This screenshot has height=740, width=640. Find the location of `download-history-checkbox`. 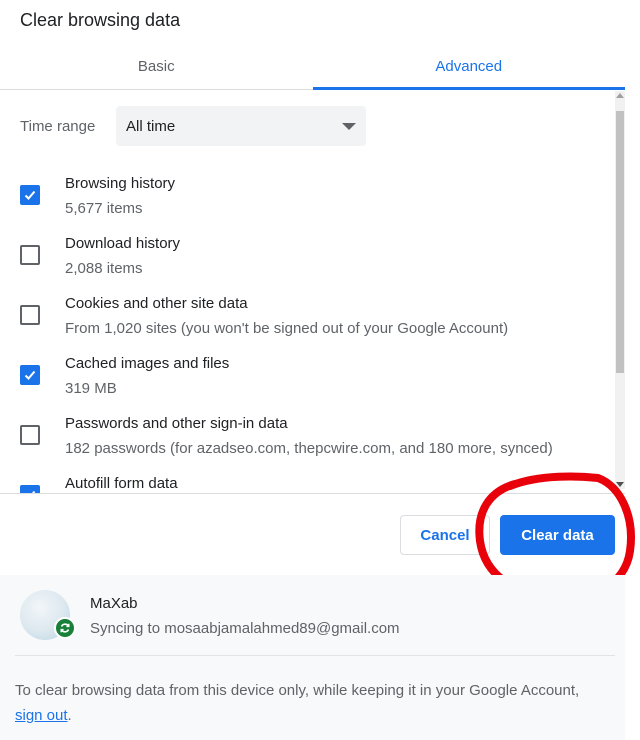

download-history-checkbox is located at coordinates (30, 255).